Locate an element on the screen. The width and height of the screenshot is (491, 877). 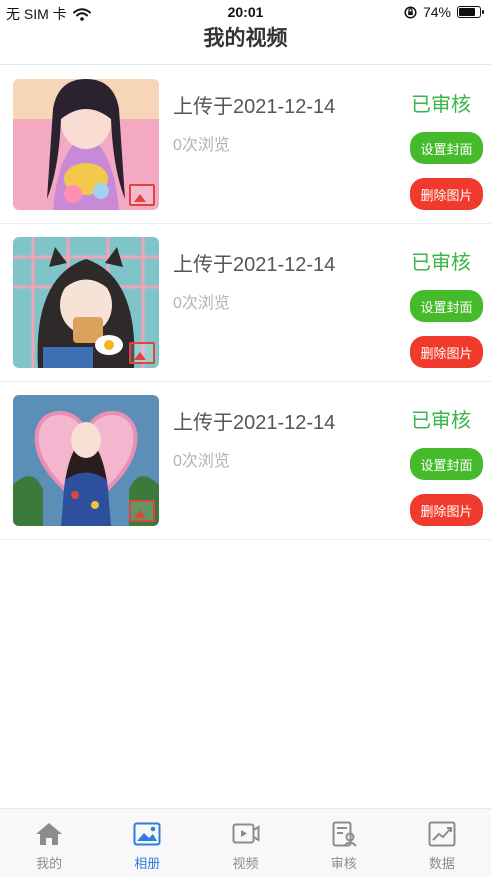
nav-bar: 我的视频 is located at coordinates (245, 40).